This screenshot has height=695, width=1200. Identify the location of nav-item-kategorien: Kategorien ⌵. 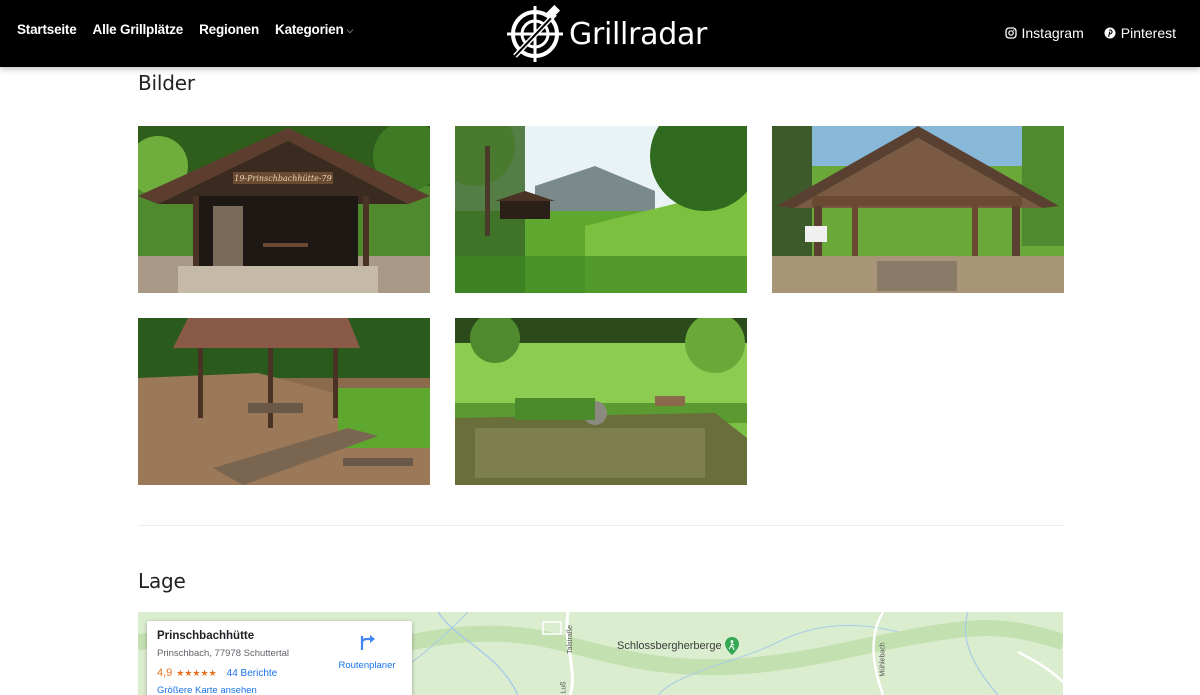
(314, 29).